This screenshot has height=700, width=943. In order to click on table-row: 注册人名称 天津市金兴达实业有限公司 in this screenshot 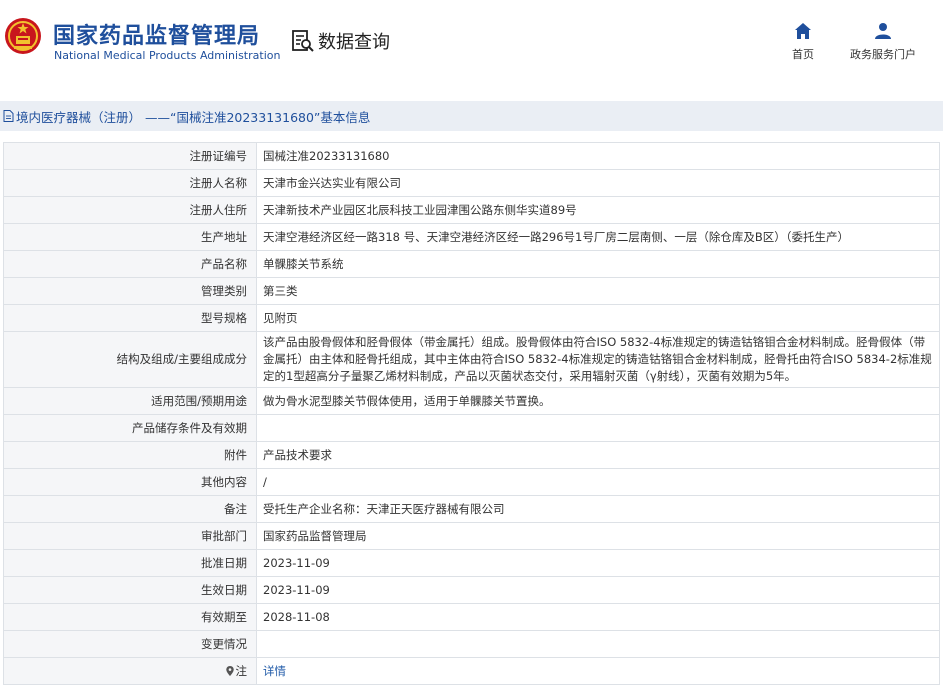, I will do `click(471, 183)`.